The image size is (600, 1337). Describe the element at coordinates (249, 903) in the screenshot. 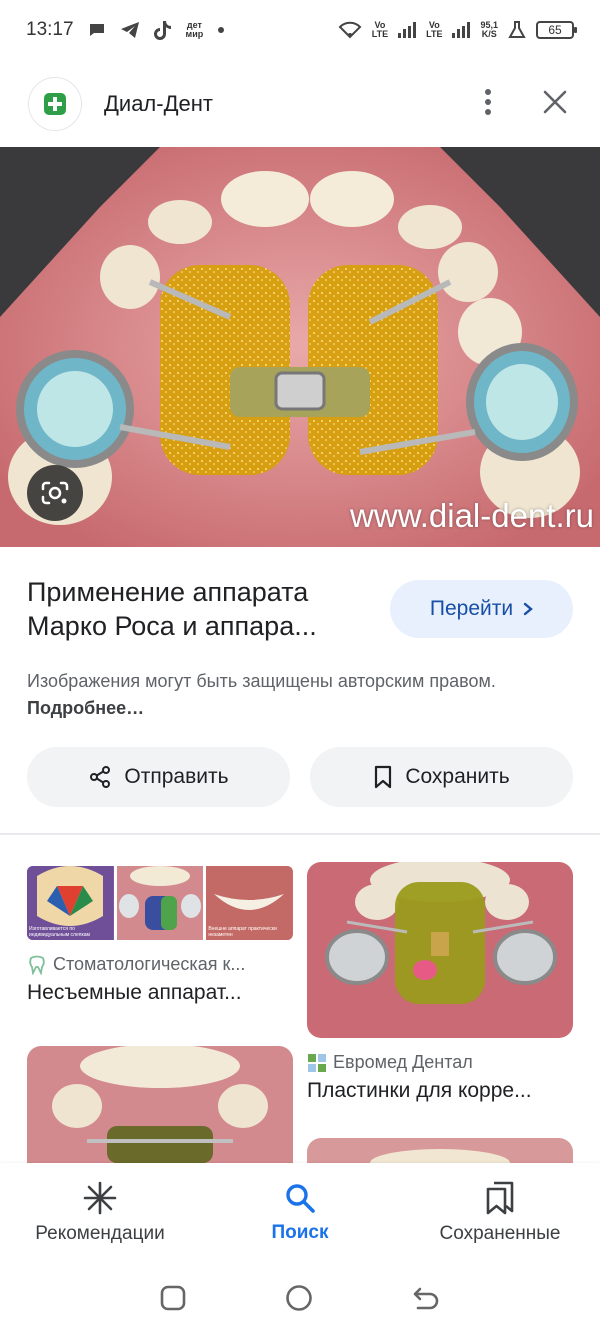

I see `thumb-panel-smile: Внешне аппарат практически незаметен` at that location.